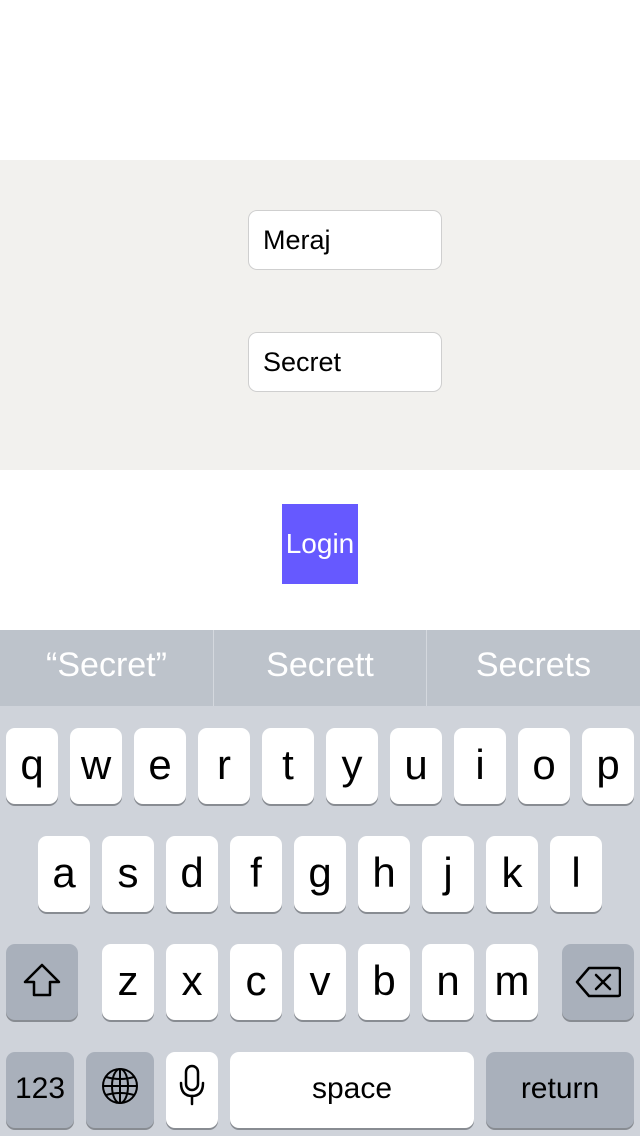 This screenshot has height=1136, width=640. What do you see at coordinates (345, 240) in the screenshot?
I see `username-field` at bounding box center [345, 240].